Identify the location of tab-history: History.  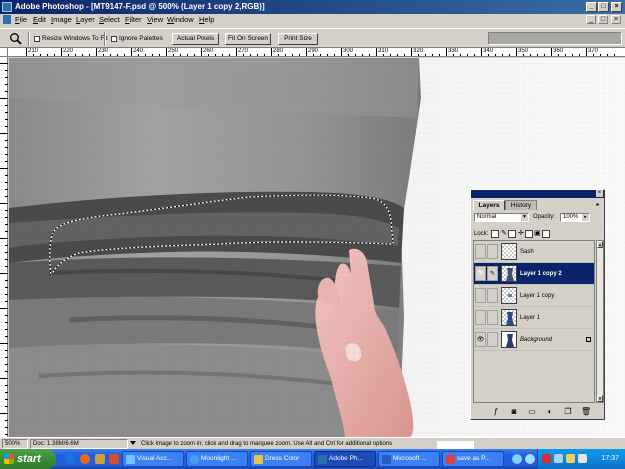
(521, 205).